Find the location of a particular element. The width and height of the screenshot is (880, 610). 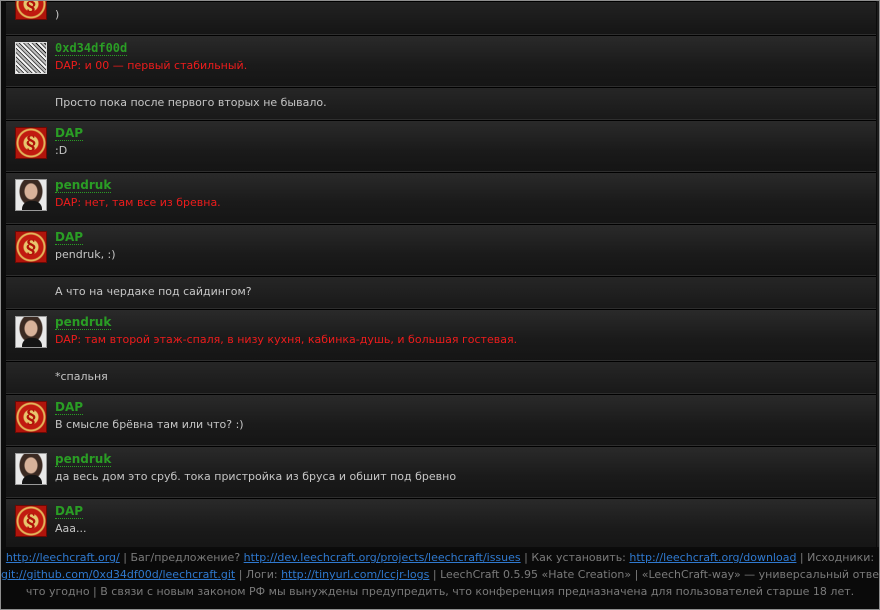

message-text: В смысле брёвна там или что? :) is located at coordinates (149, 424).